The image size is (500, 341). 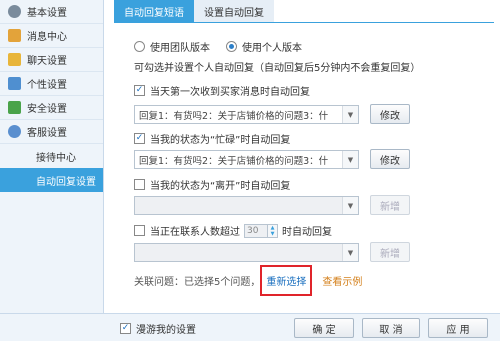 I want to click on shield-icon, so click(x=14, y=107).